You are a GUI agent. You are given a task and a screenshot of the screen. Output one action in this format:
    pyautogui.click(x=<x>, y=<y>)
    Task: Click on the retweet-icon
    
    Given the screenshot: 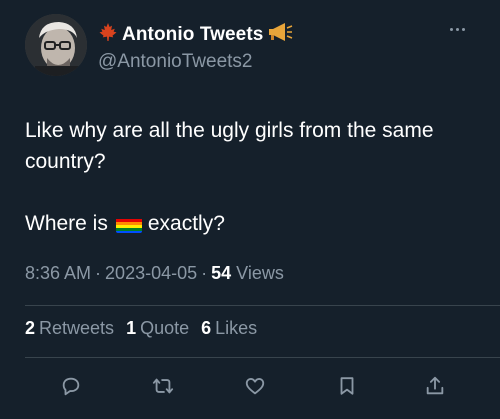 What is the action you would take?
    pyautogui.click(x=163, y=386)
    